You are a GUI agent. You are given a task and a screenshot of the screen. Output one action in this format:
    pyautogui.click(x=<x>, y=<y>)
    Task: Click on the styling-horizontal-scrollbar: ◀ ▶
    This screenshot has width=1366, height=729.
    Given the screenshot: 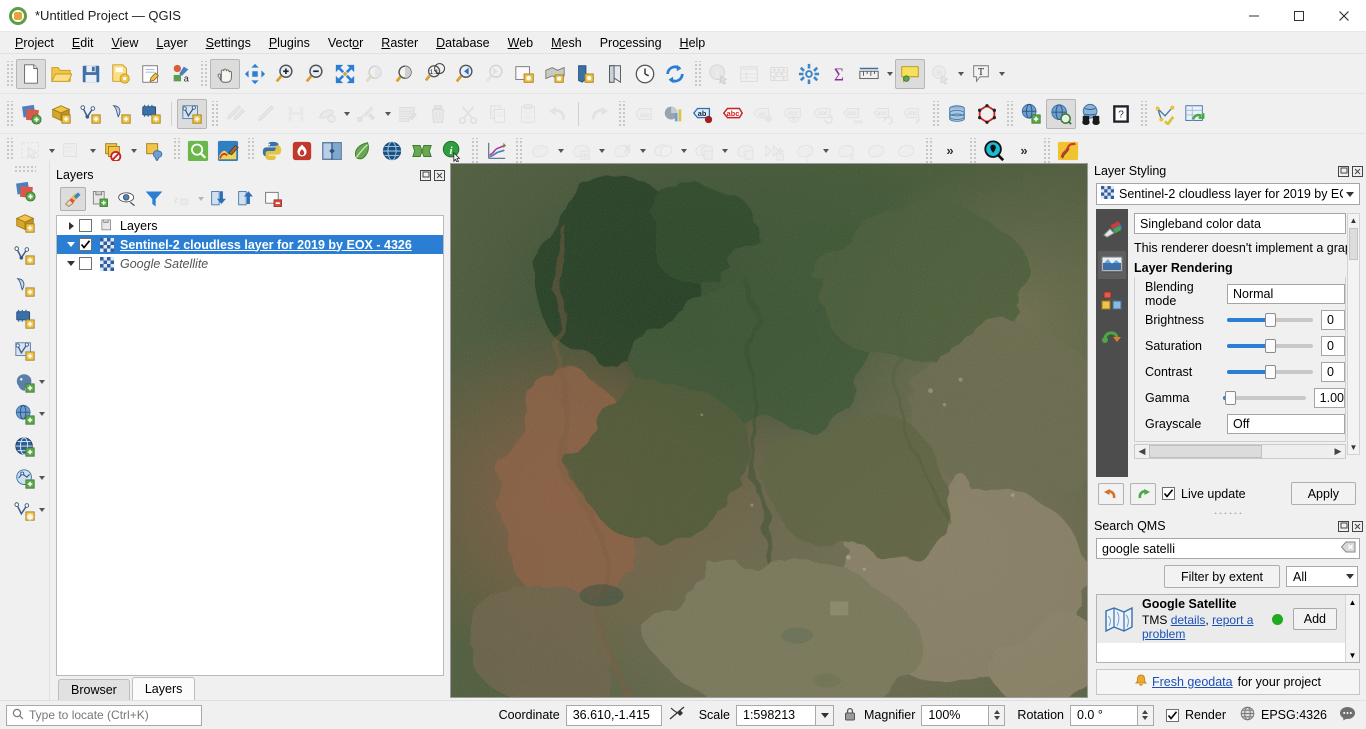 What is the action you would take?
    pyautogui.click(x=1240, y=451)
    